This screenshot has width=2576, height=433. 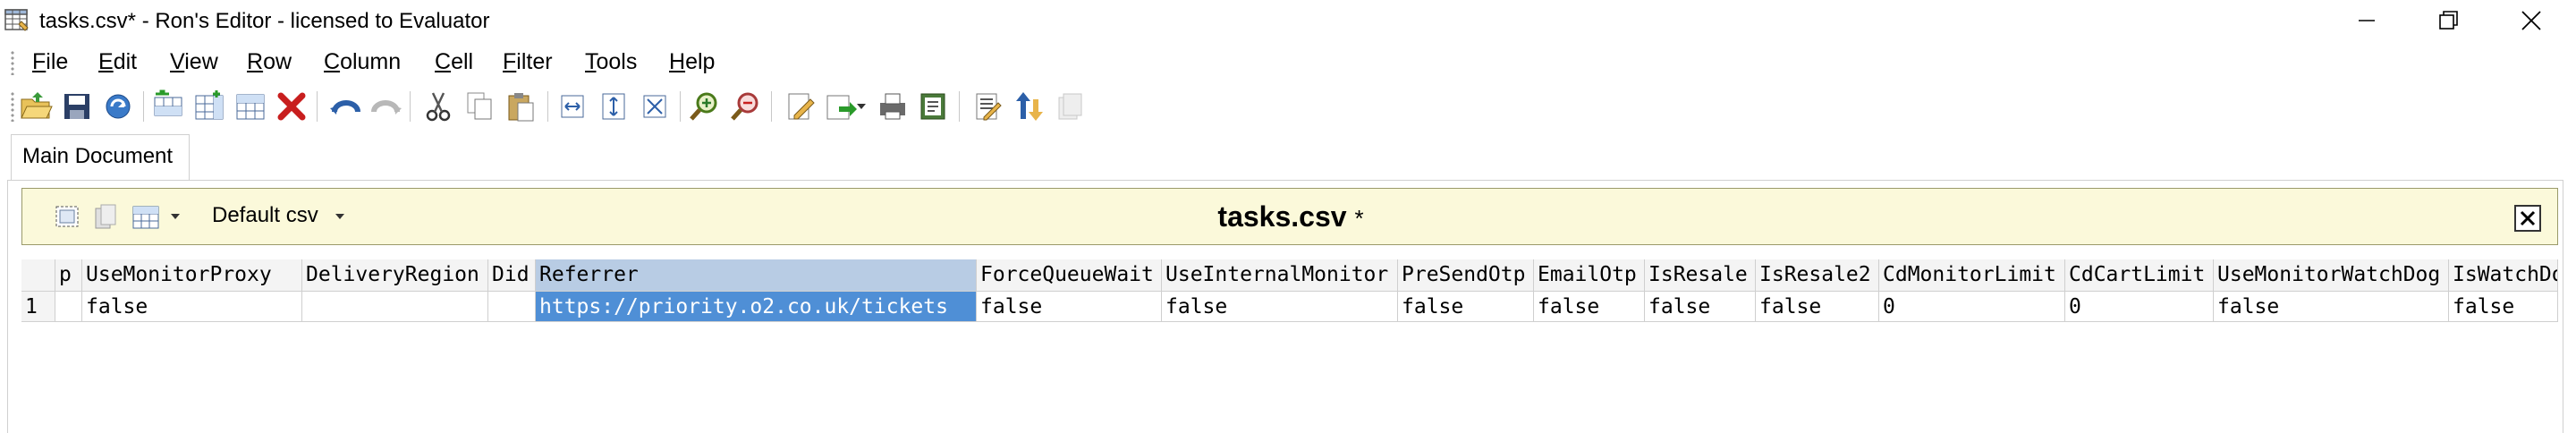 I want to click on document-title: tasks.csv *, so click(x=1290, y=216).